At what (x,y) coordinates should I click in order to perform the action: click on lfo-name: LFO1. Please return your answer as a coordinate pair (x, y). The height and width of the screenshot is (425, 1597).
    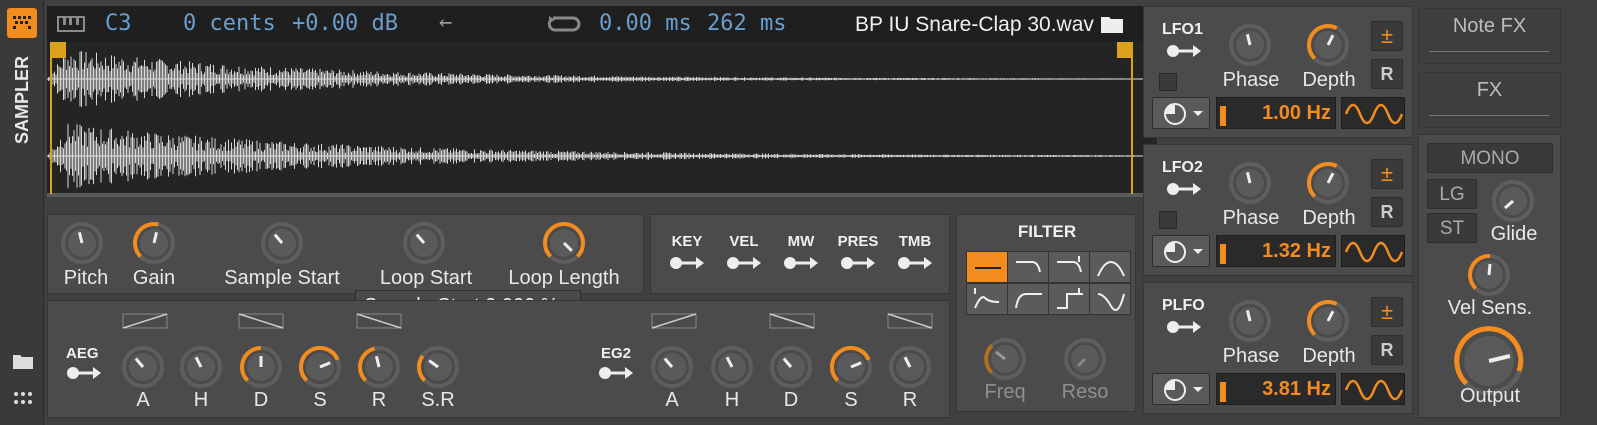
    Looking at the image, I should click on (1182, 29).